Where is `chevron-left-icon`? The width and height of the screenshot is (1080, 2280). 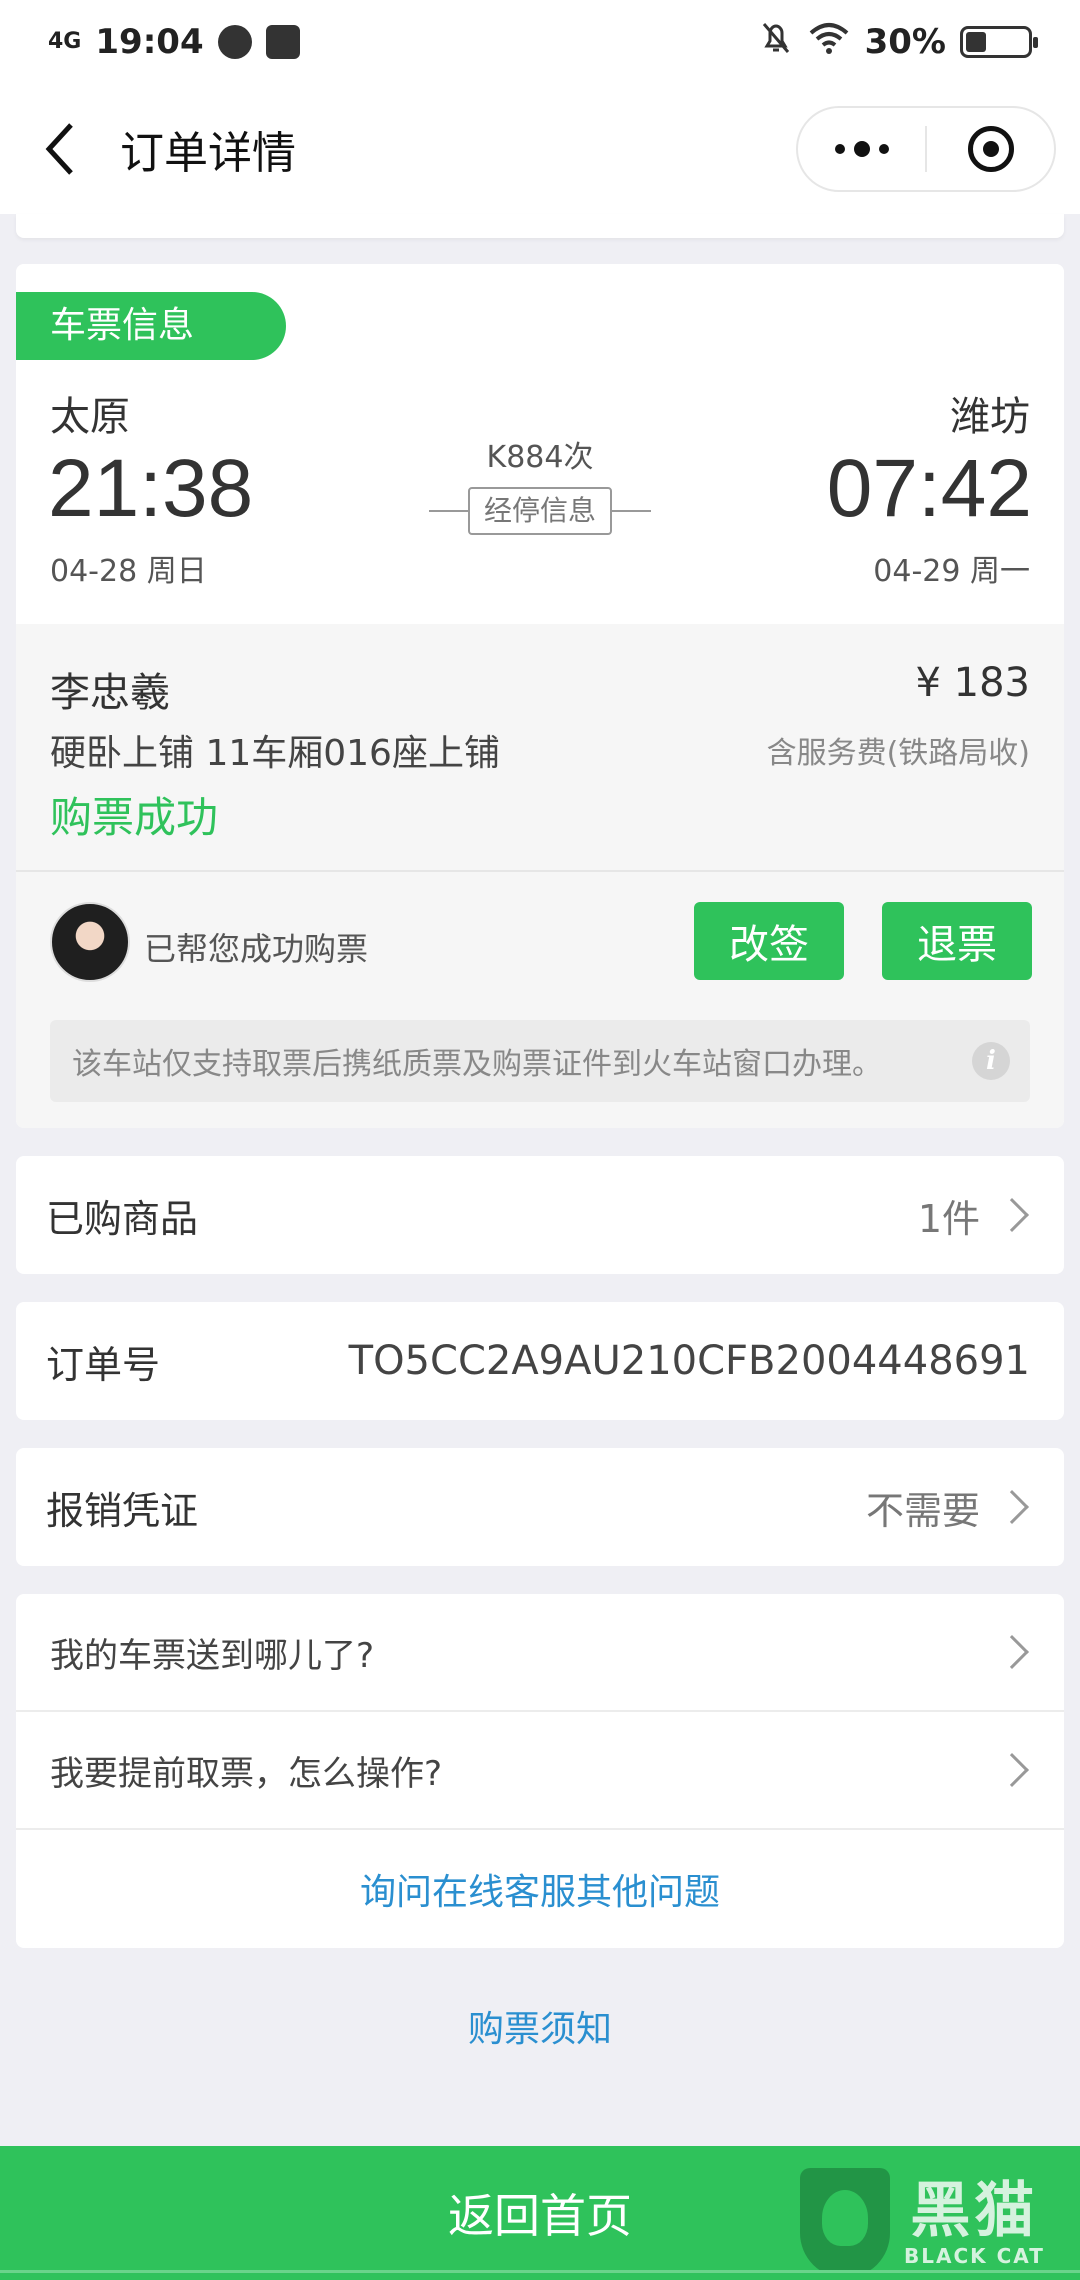 chevron-left-icon is located at coordinates (59, 149).